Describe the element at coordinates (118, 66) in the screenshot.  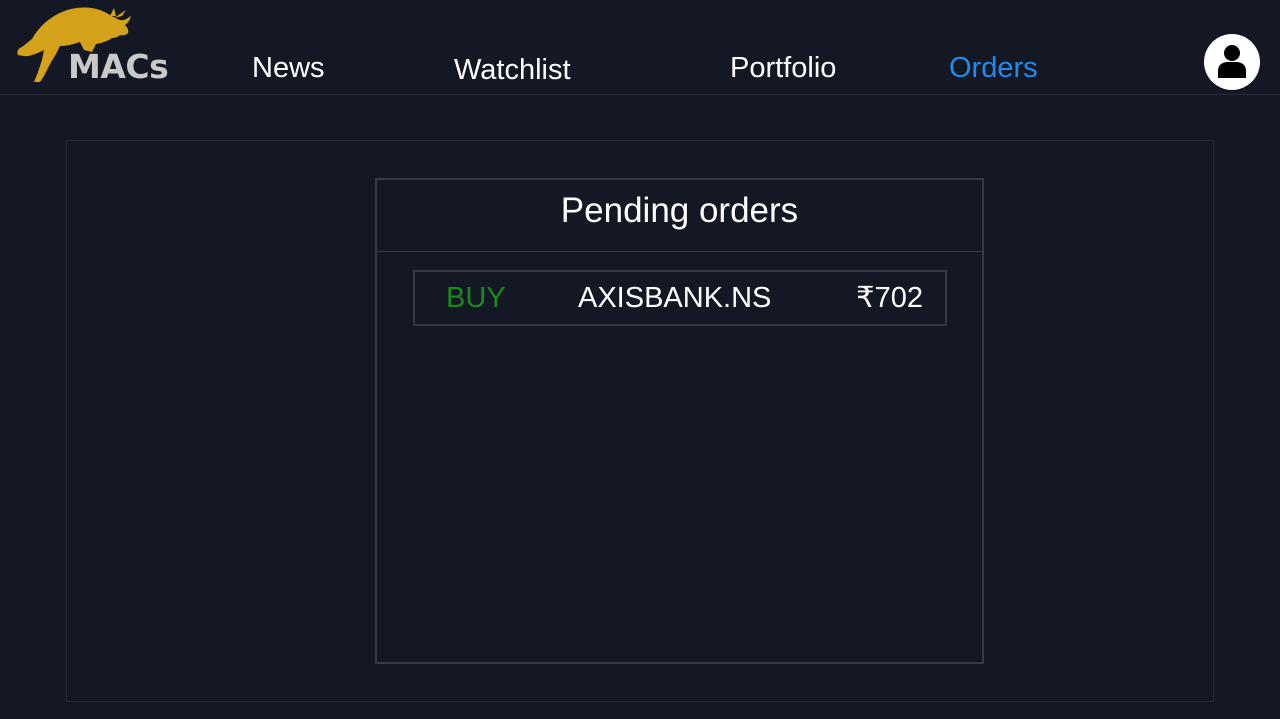
I see `brand-name: MACs` at that location.